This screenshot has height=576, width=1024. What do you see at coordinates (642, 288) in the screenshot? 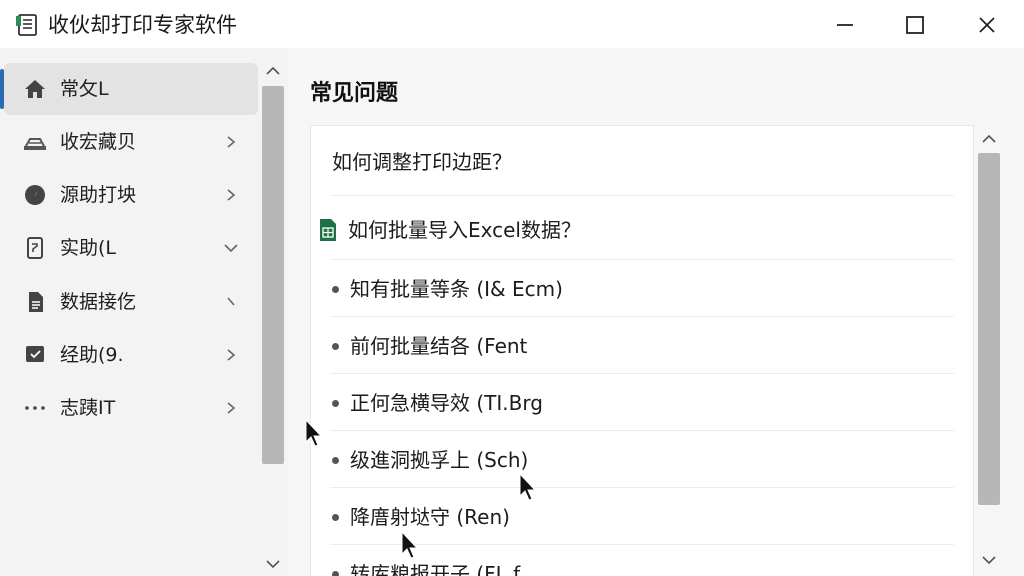
I see `faq-item: 知有批量等条 (I& Ecm)` at bounding box center [642, 288].